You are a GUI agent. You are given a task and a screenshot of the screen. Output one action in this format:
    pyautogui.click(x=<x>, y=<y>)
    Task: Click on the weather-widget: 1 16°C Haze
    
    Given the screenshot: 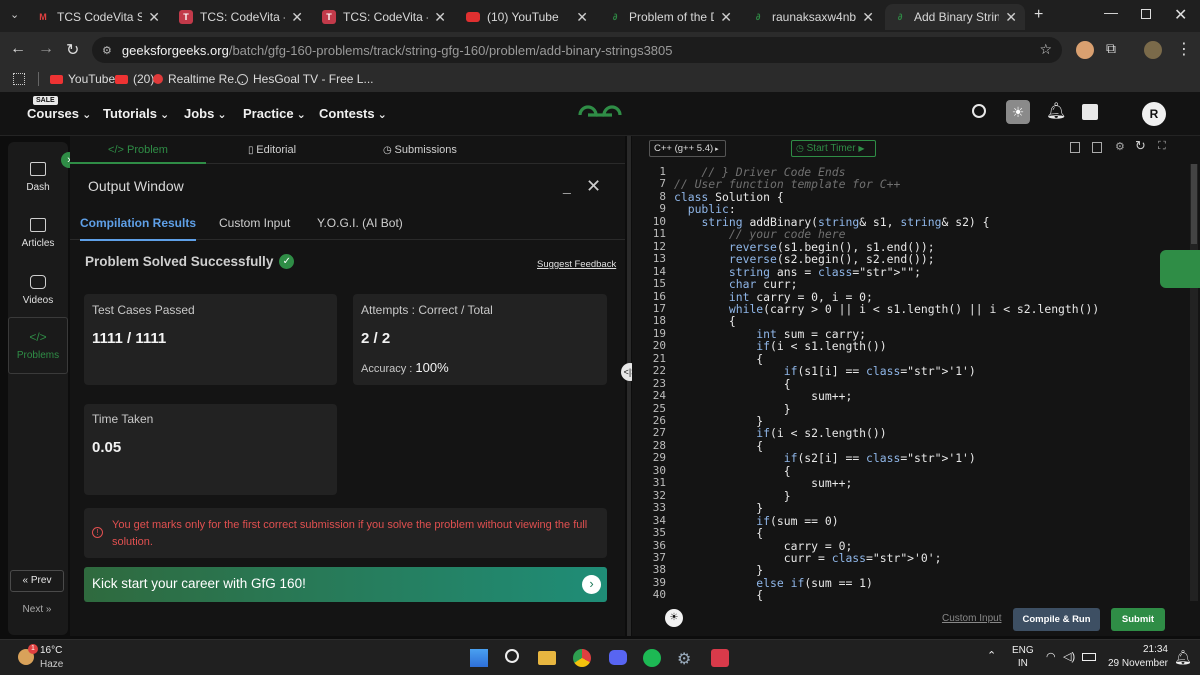 What is the action you would take?
    pyautogui.click(x=58, y=658)
    